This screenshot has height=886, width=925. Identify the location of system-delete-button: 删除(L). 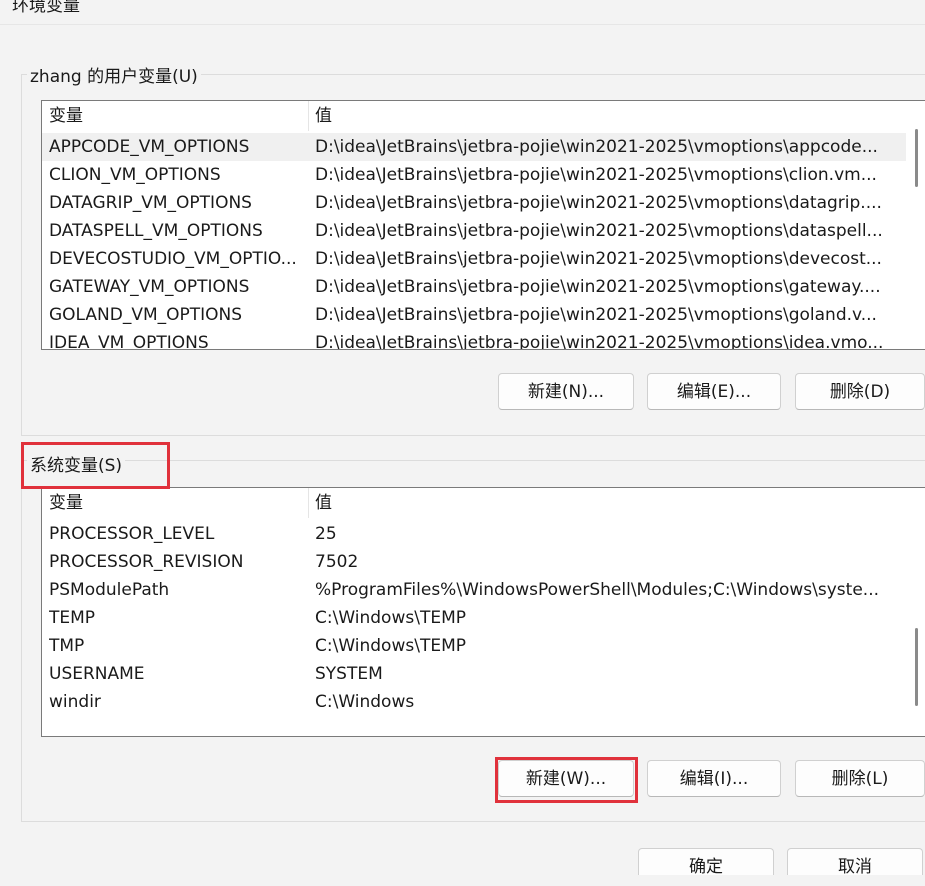
(860, 778).